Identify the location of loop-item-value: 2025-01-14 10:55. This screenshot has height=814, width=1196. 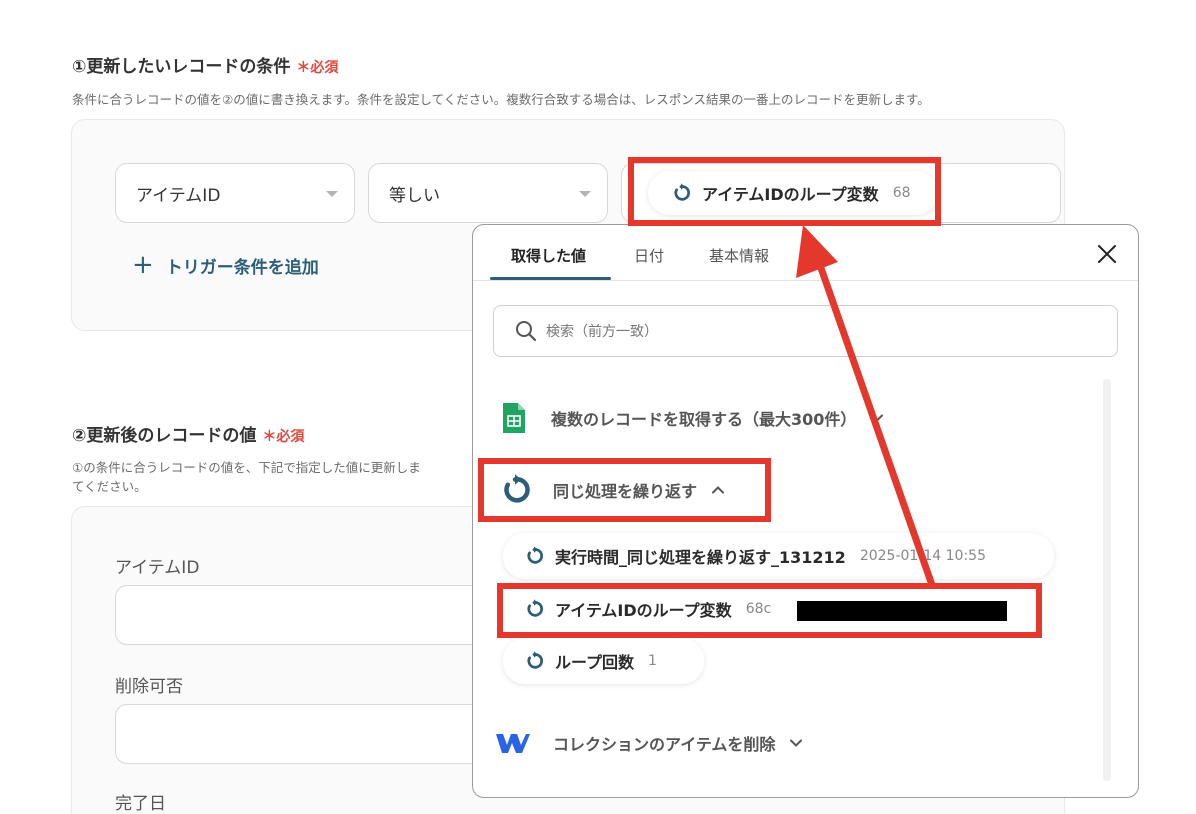
(922, 556).